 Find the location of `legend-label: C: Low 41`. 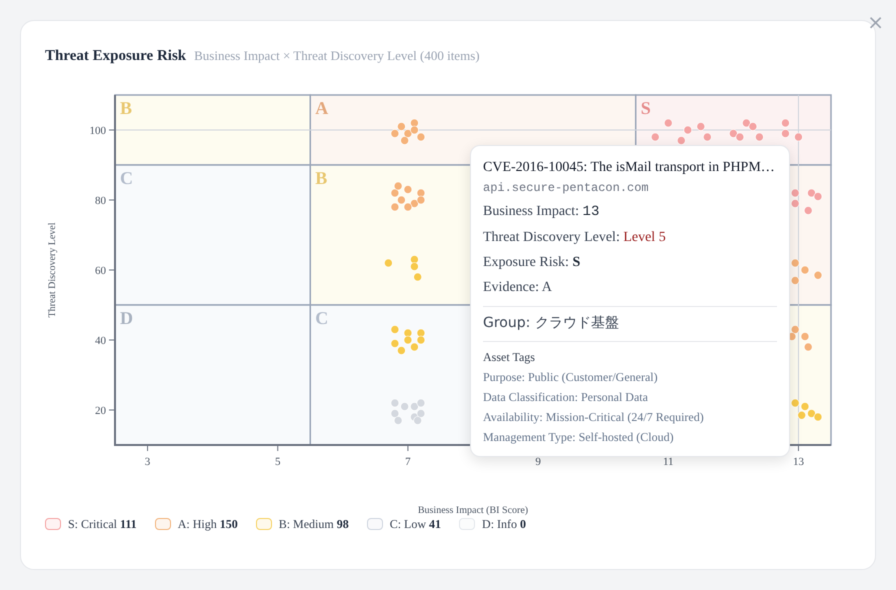

legend-label: C: Low 41 is located at coordinates (416, 524).